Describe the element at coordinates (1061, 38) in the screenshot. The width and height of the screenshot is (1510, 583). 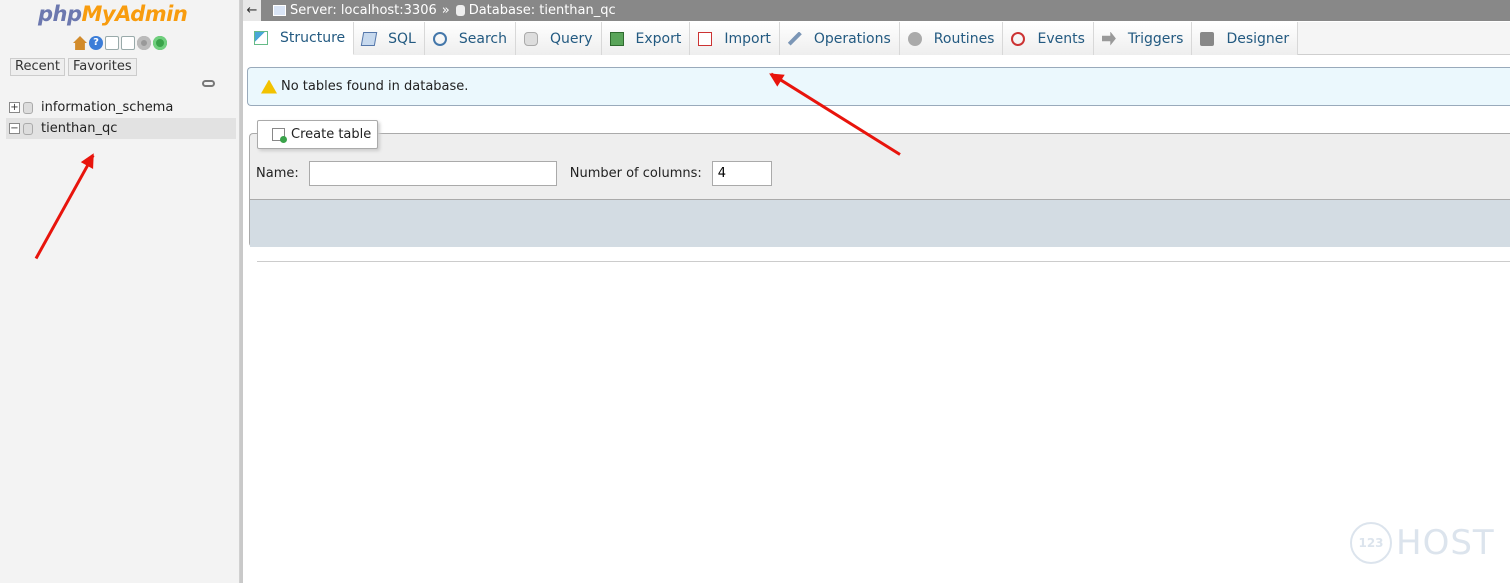
I see `tab-label: Events` at that location.